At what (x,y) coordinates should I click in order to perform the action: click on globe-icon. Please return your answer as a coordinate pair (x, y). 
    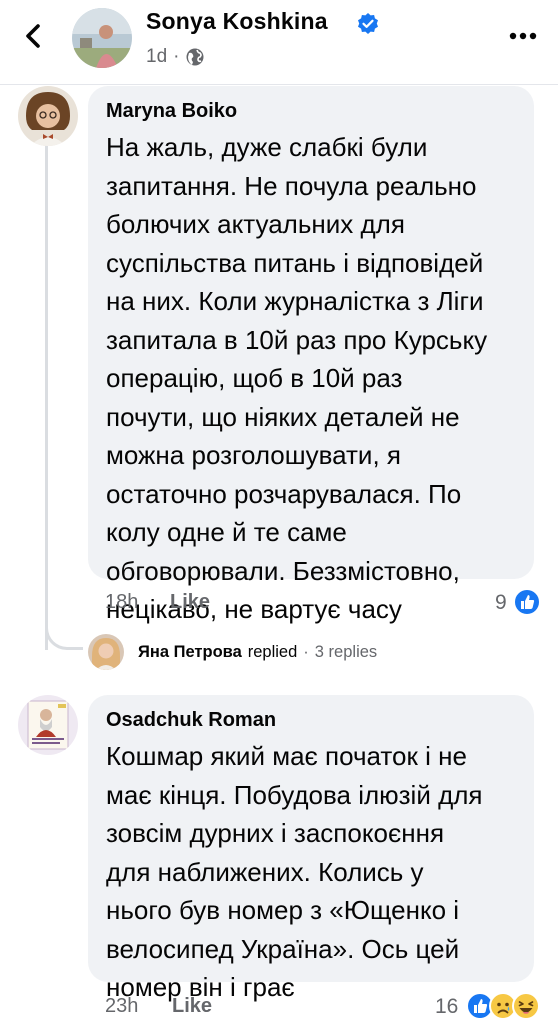
    Looking at the image, I should click on (195, 57).